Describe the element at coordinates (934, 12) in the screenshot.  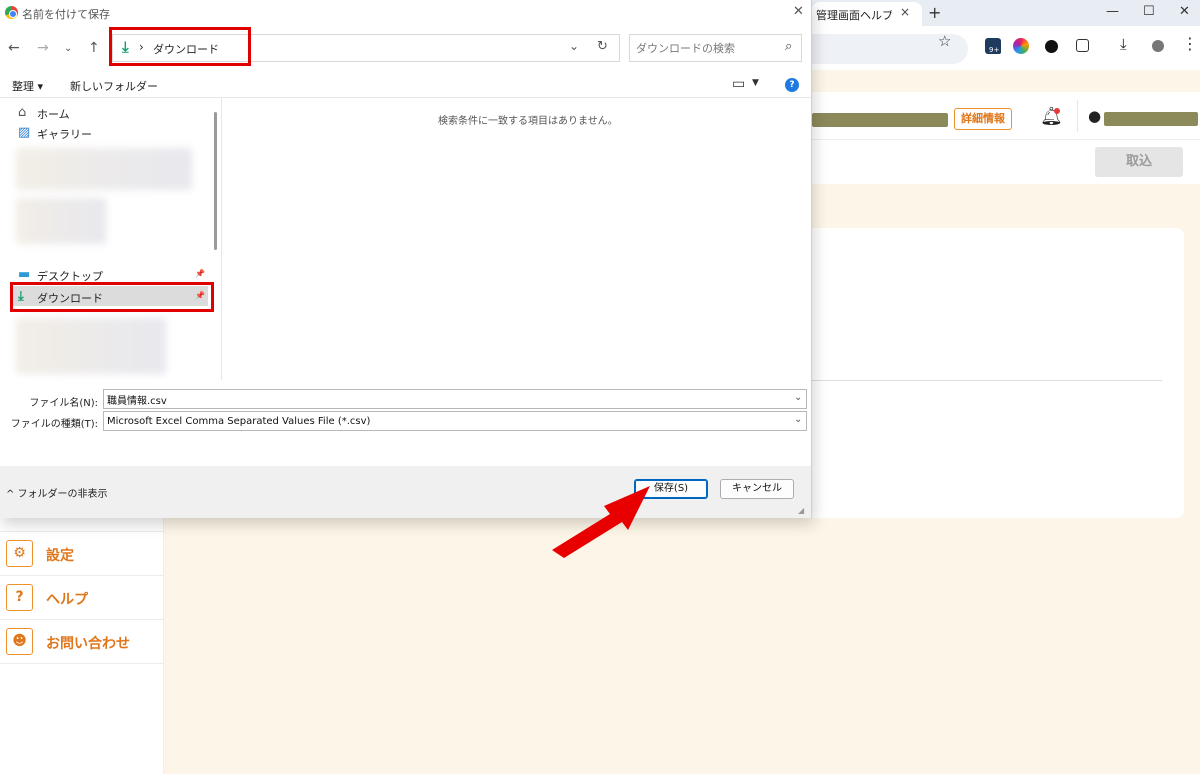
I see `new-tab-icon: +` at that location.